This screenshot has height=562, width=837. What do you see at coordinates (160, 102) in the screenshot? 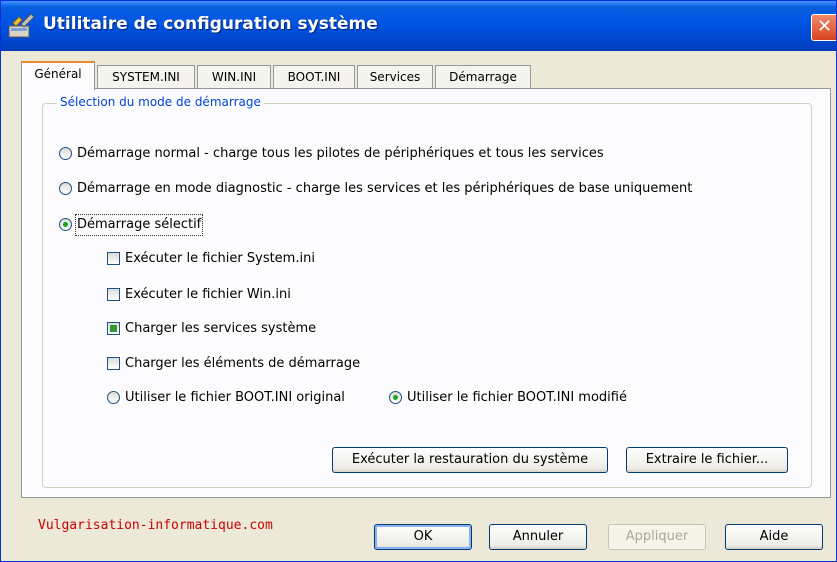
I see `group-legend: Sélection du mode de démarrage` at bounding box center [160, 102].